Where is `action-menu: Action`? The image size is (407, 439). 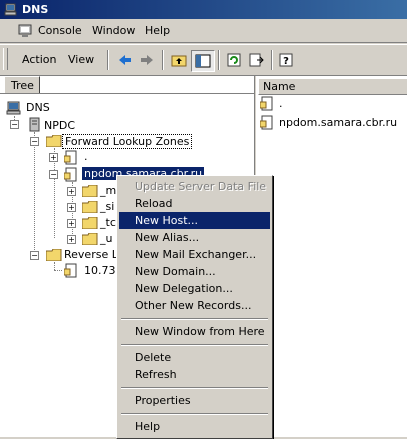 action-menu: Action is located at coordinates (39, 59).